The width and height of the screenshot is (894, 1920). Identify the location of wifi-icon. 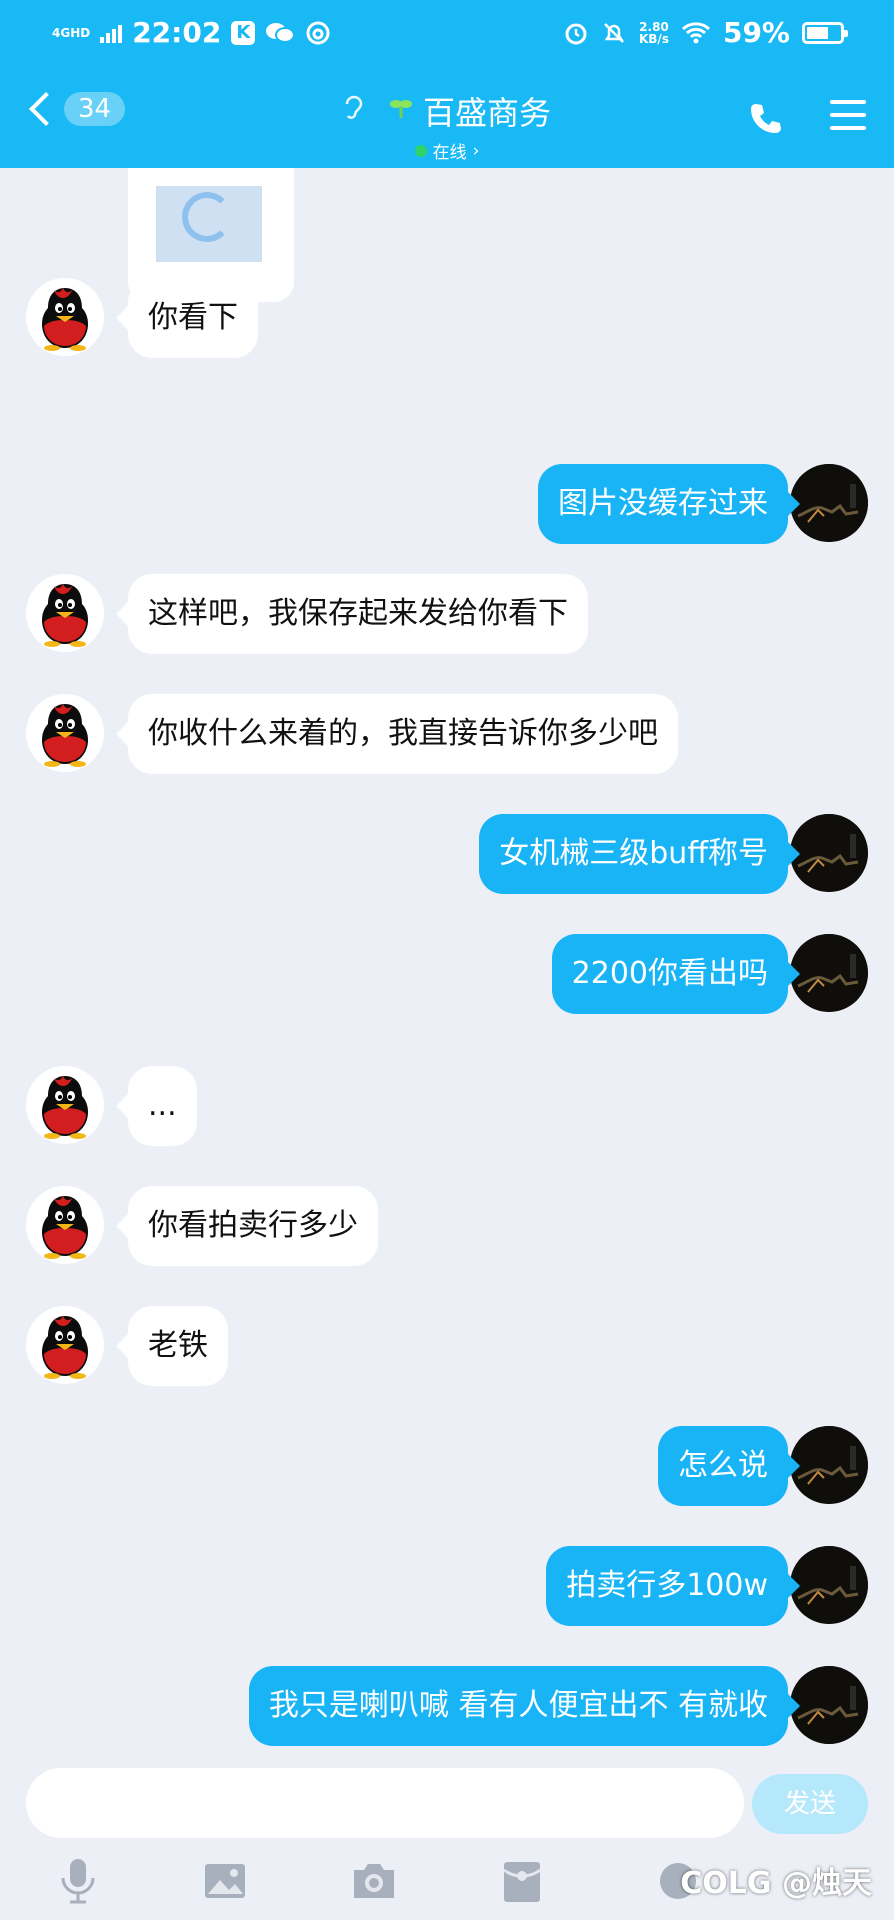
(695, 32).